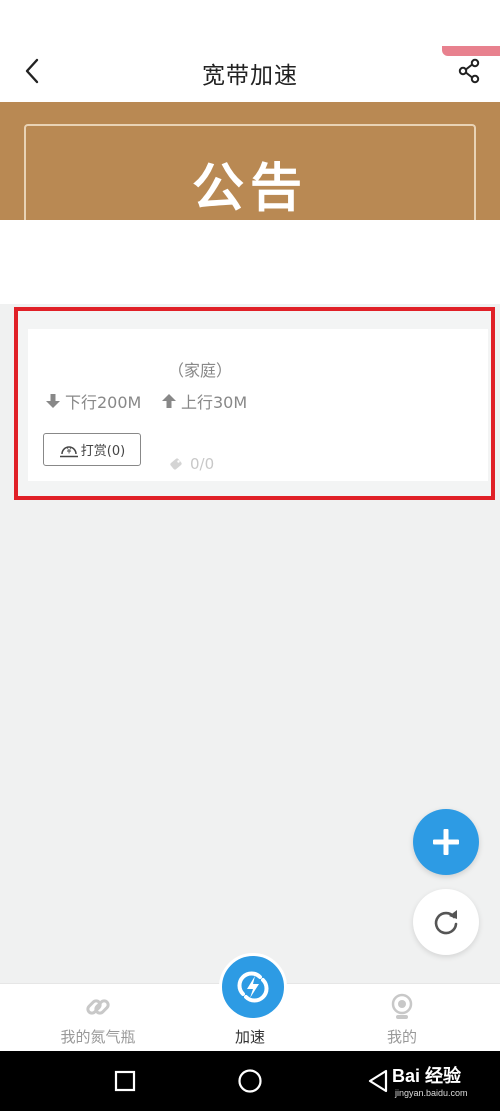  Describe the element at coordinates (98, 1007) in the screenshot. I see `link-icon` at that location.